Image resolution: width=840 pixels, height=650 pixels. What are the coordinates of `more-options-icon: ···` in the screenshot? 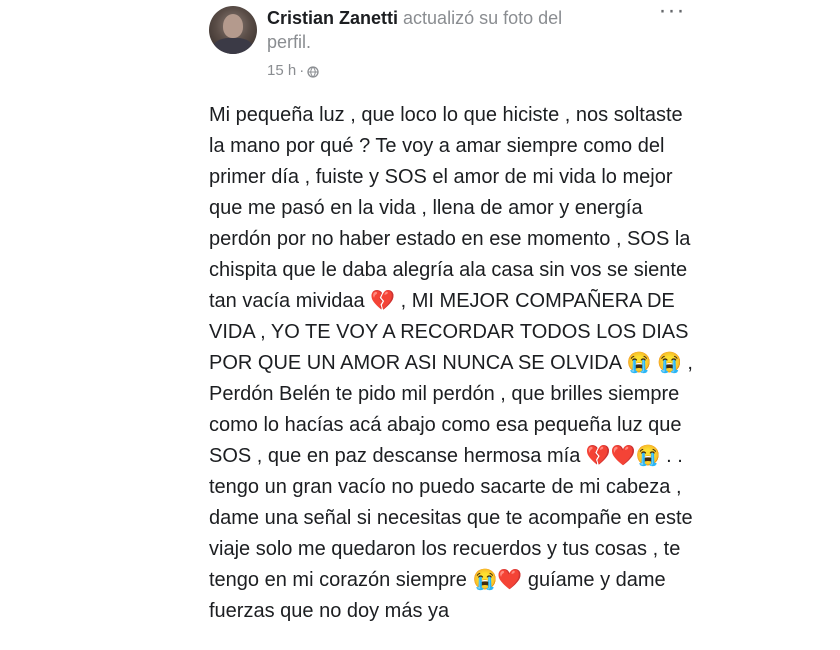 It's located at (672, 12).